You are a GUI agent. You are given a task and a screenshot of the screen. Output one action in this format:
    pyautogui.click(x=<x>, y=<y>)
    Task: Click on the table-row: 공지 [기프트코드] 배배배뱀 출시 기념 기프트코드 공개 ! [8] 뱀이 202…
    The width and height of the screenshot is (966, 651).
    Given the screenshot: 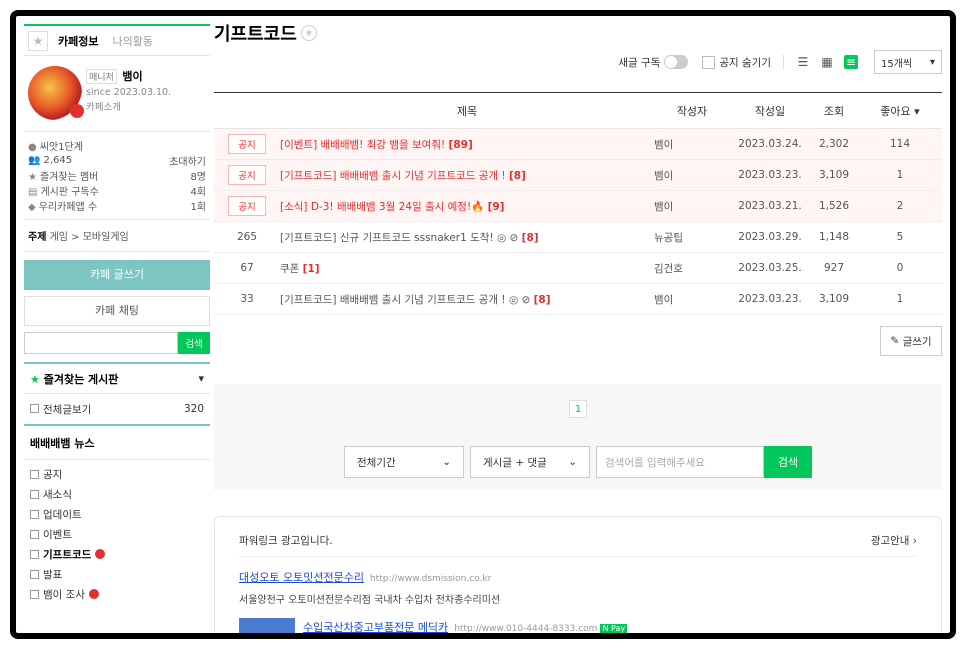 What is the action you would take?
    pyautogui.click(x=578, y=175)
    